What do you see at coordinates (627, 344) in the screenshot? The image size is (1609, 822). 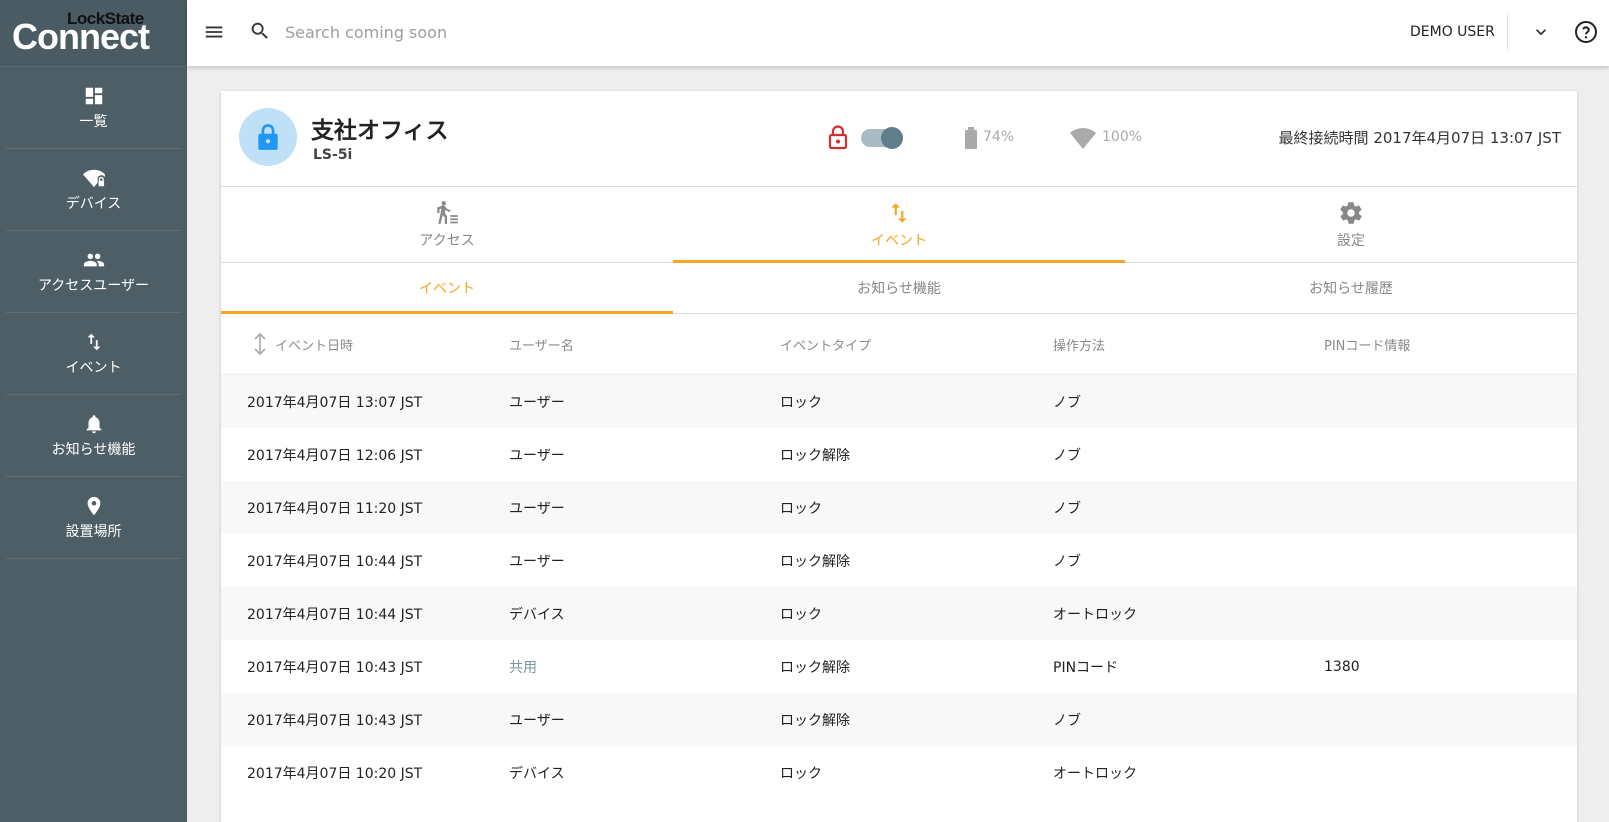 I see `column-header-user: ユーザー名` at bounding box center [627, 344].